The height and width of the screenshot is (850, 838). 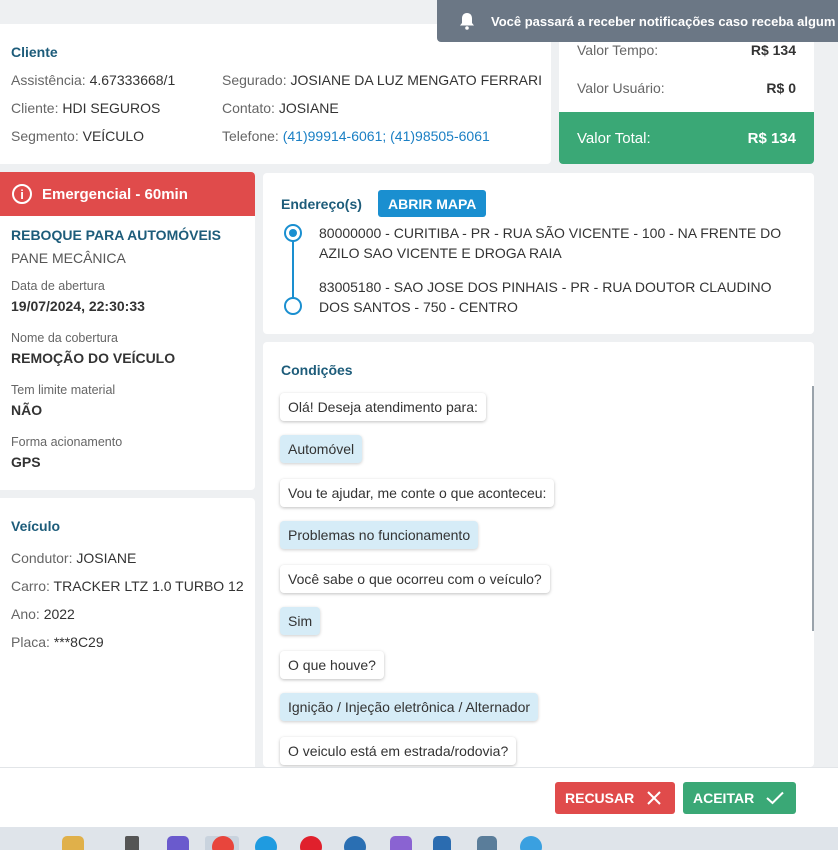 What do you see at coordinates (321, 204) in the screenshot?
I see `addresses-title: Endereço(s)` at bounding box center [321, 204].